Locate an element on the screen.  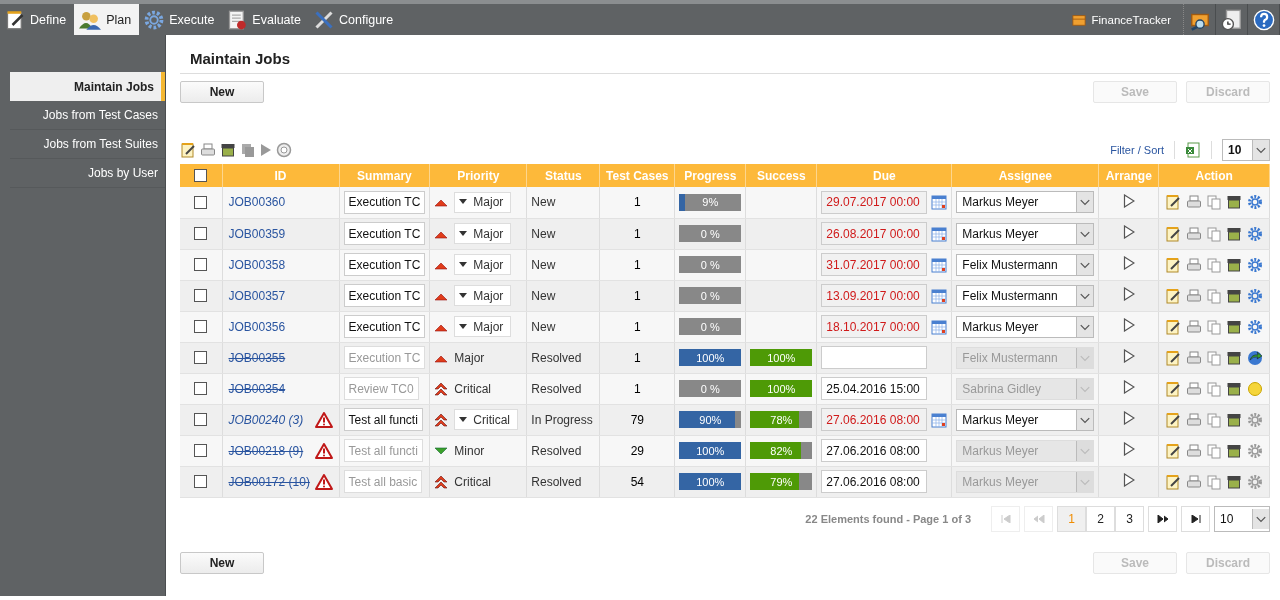
page-button: 3 is located at coordinates (1129, 518).